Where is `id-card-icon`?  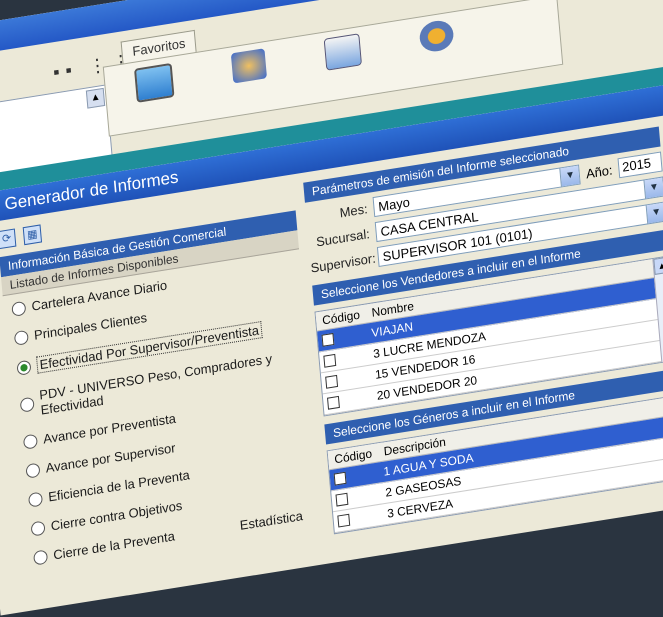 id-card-icon is located at coordinates (343, 52).